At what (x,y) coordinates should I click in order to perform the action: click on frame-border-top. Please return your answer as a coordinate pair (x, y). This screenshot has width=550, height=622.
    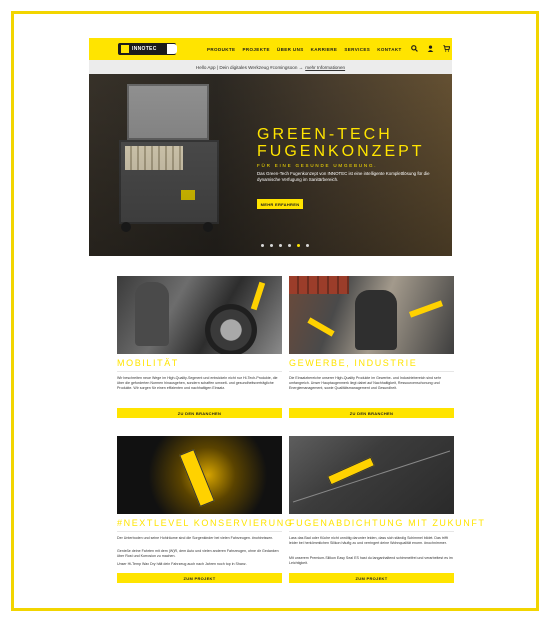
    Looking at the image, I should click on (275, 12).